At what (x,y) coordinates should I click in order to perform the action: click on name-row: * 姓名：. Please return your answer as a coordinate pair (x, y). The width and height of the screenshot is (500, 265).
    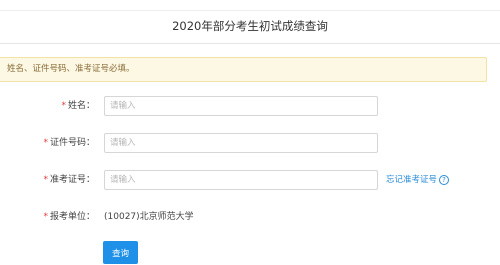
    Looking at the image, I should click on (250, 106).